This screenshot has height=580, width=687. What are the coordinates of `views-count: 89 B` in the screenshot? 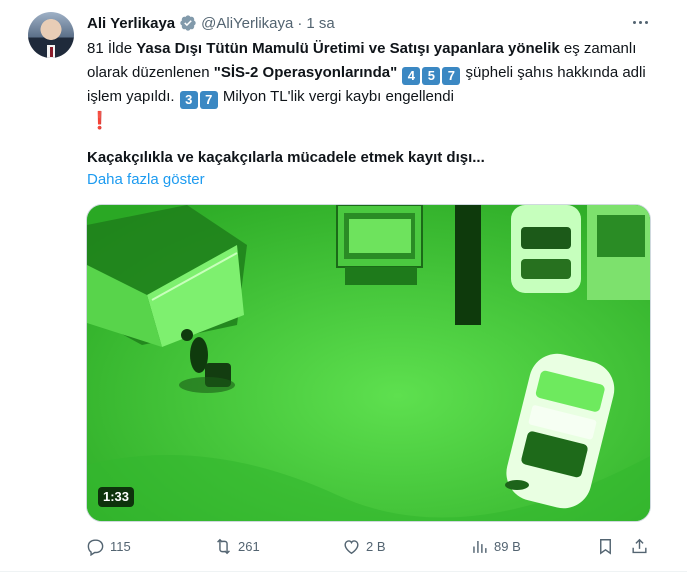 It's located at (507, 546).